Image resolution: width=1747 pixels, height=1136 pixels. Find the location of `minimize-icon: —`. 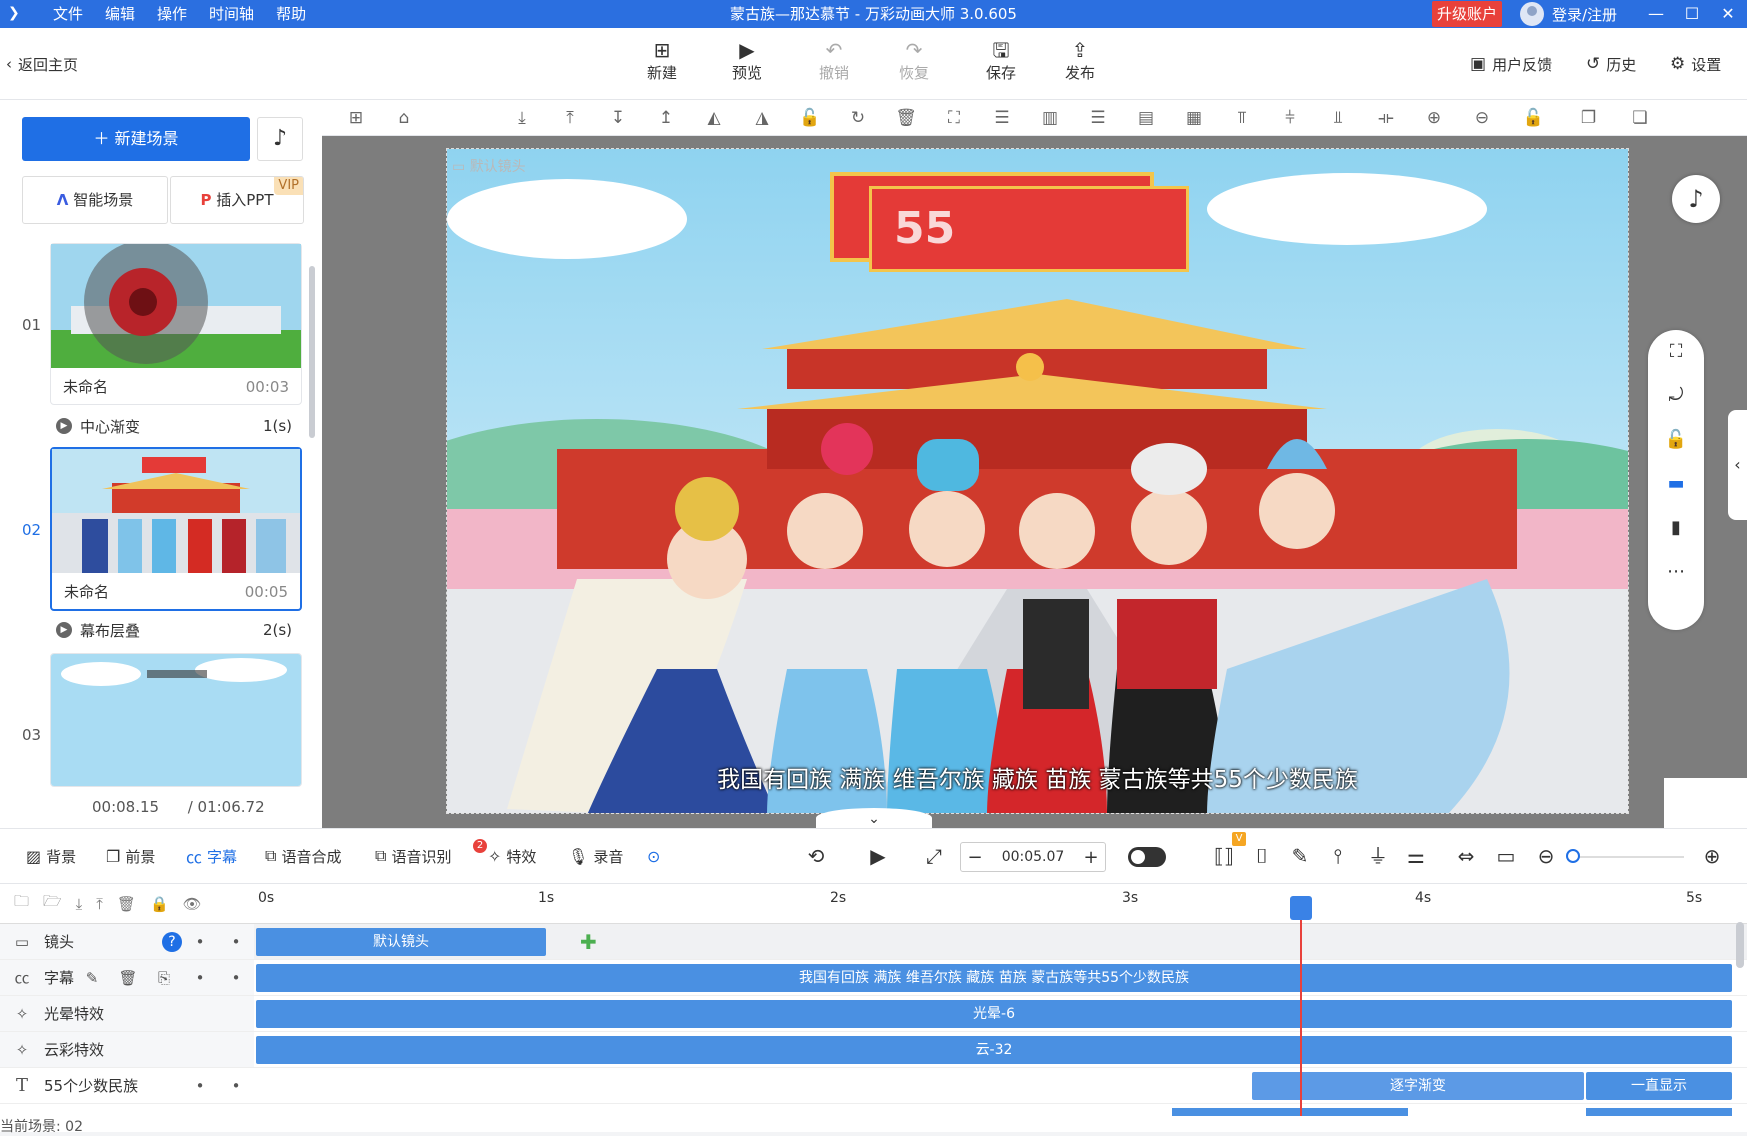

minimize-icon: — is located at coordinates (1656, 14).